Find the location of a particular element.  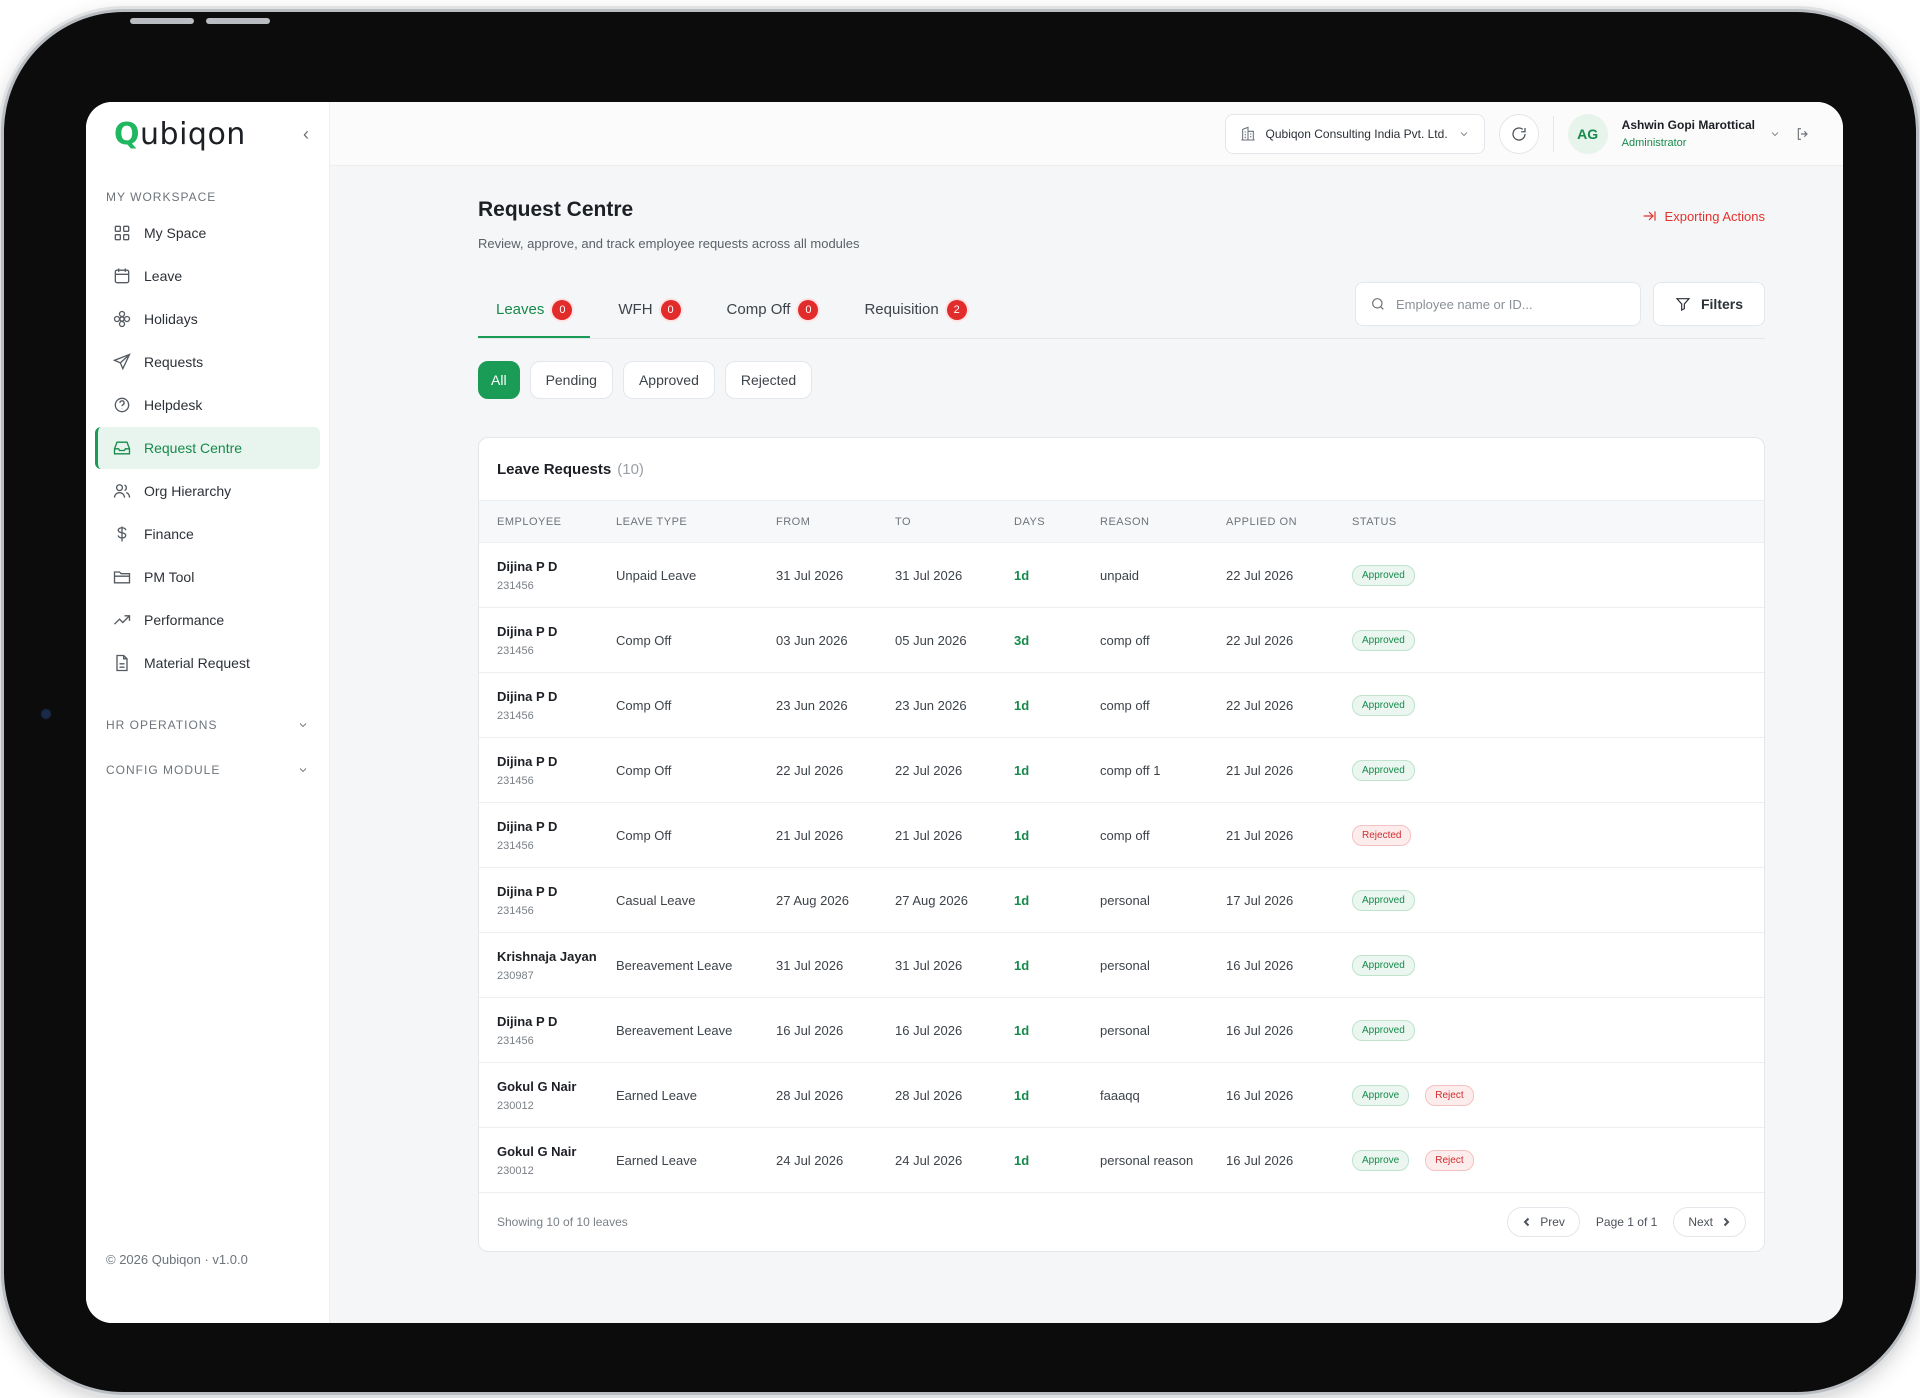

leave-type-cell: Comp Off is located at coordinates (644, 640).